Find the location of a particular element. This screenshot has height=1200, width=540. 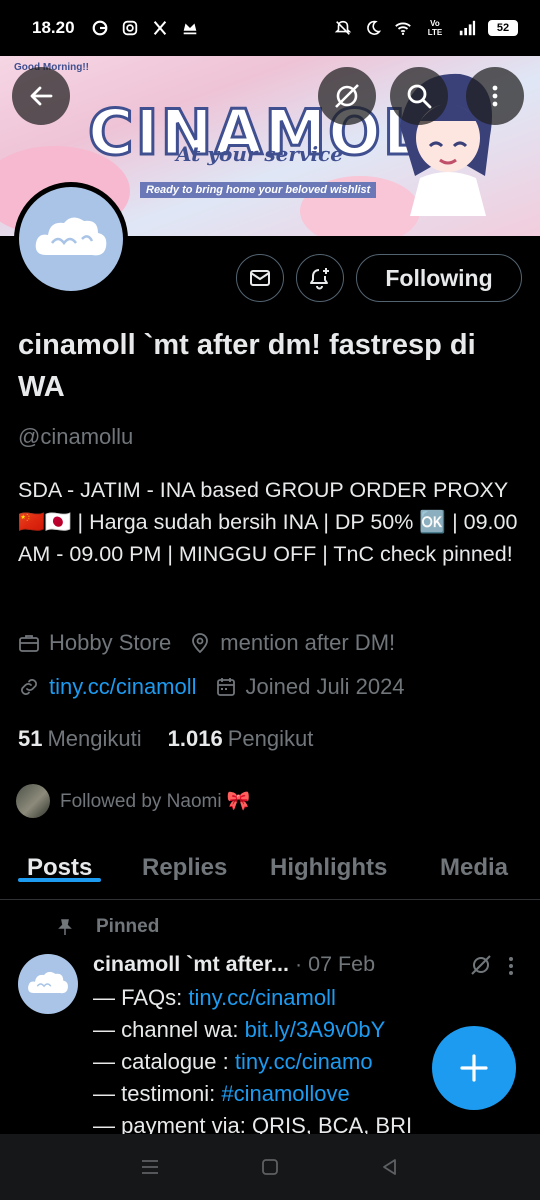

moon-icon is located at coordinates (373, 28).